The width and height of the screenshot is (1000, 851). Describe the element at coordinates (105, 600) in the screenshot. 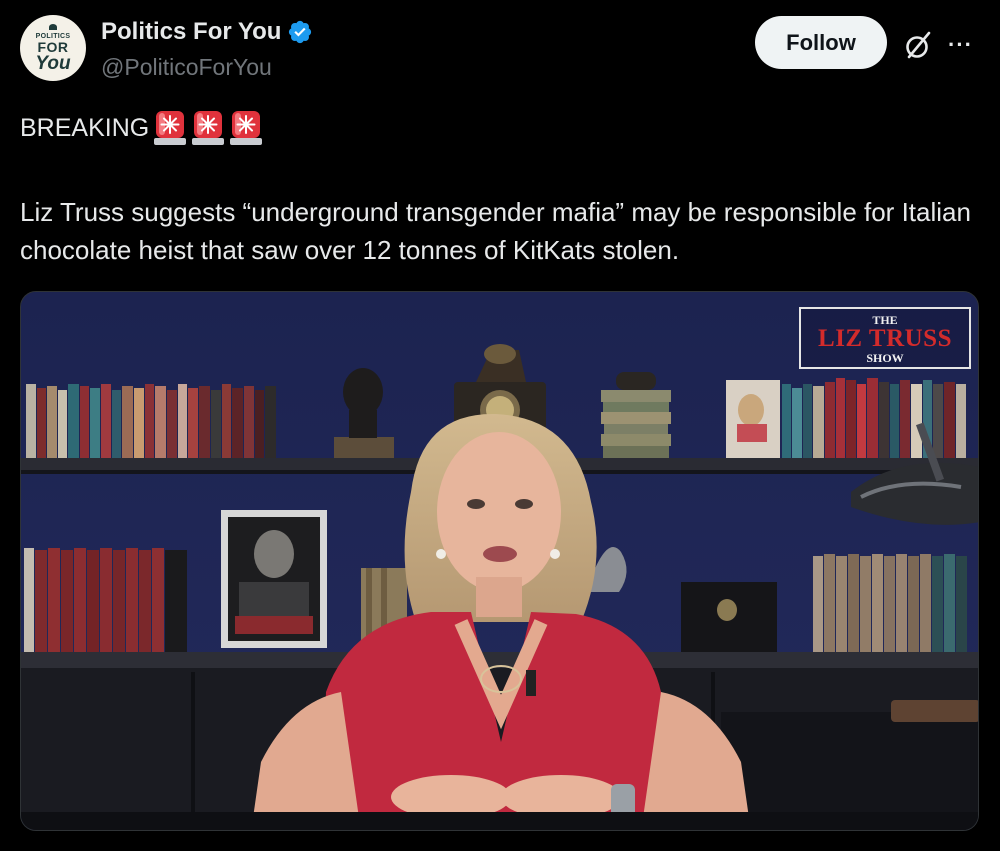

I see `bookshelf-lower-left` at that location.